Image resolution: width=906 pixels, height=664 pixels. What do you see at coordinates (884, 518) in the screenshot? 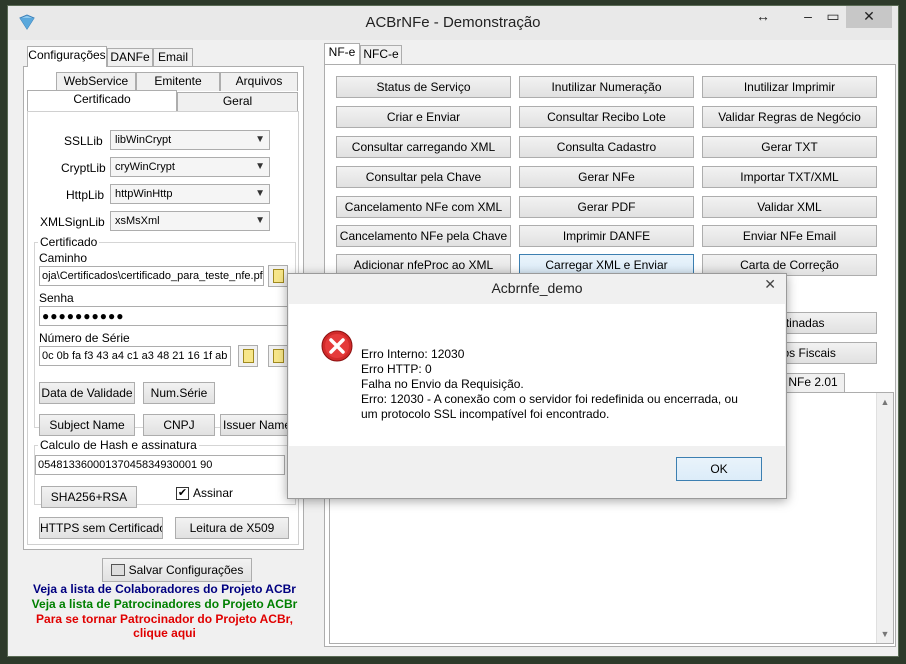
I see `log-scrollbar: ▲ ▼` at bounding box center [884, 518].